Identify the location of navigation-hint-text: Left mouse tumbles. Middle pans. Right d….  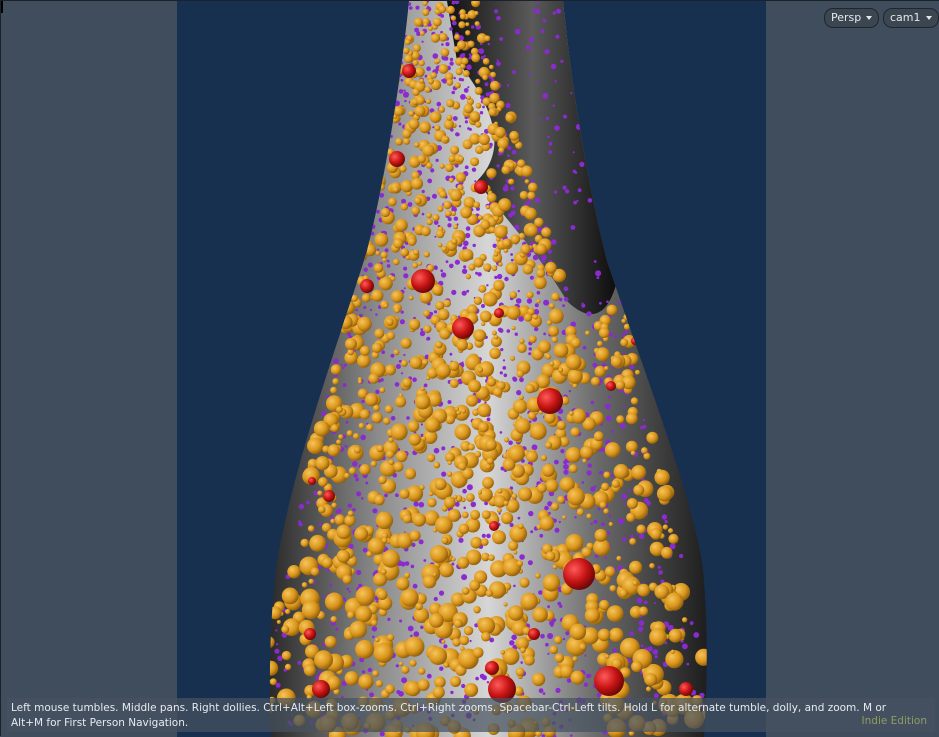
(449, 715).